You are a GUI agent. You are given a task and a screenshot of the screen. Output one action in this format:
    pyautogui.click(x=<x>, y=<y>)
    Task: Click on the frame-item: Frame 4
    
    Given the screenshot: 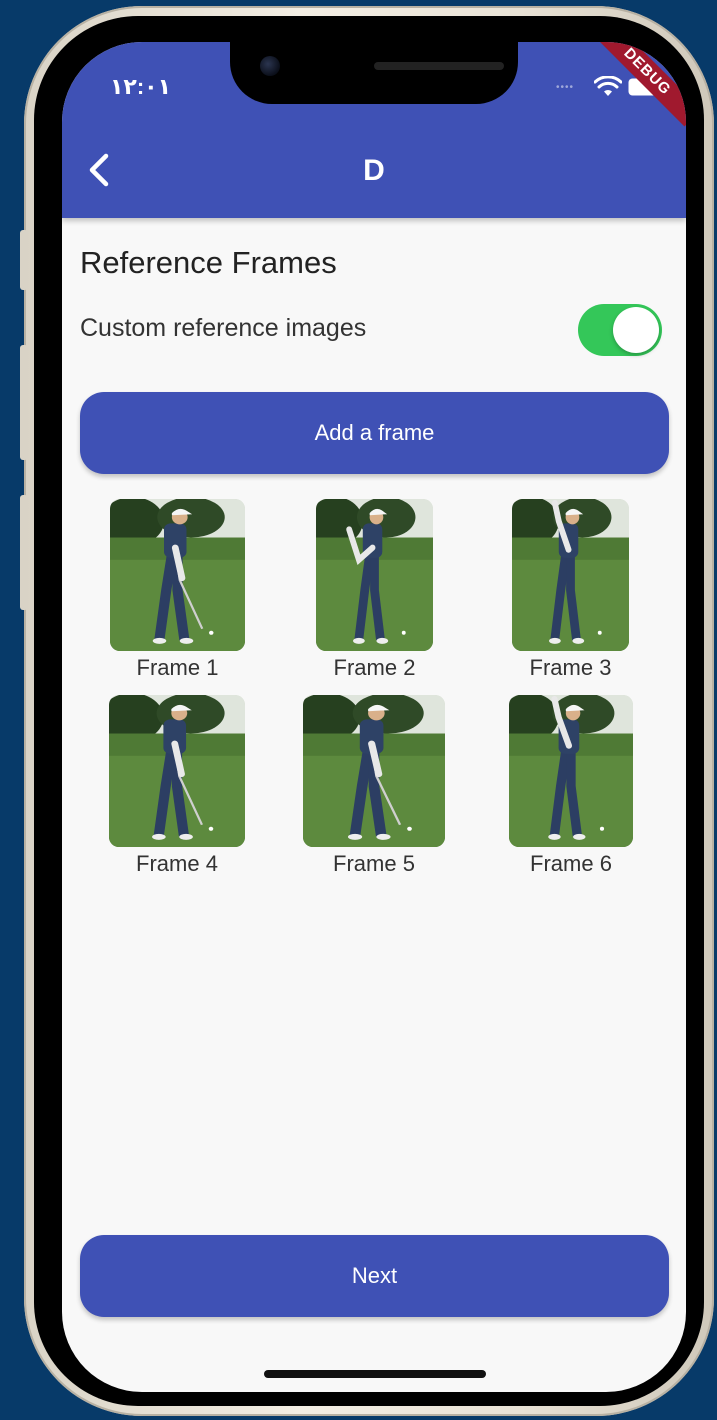 What is the action you would take?
    pyautogui.click(x=177, y=786)
    